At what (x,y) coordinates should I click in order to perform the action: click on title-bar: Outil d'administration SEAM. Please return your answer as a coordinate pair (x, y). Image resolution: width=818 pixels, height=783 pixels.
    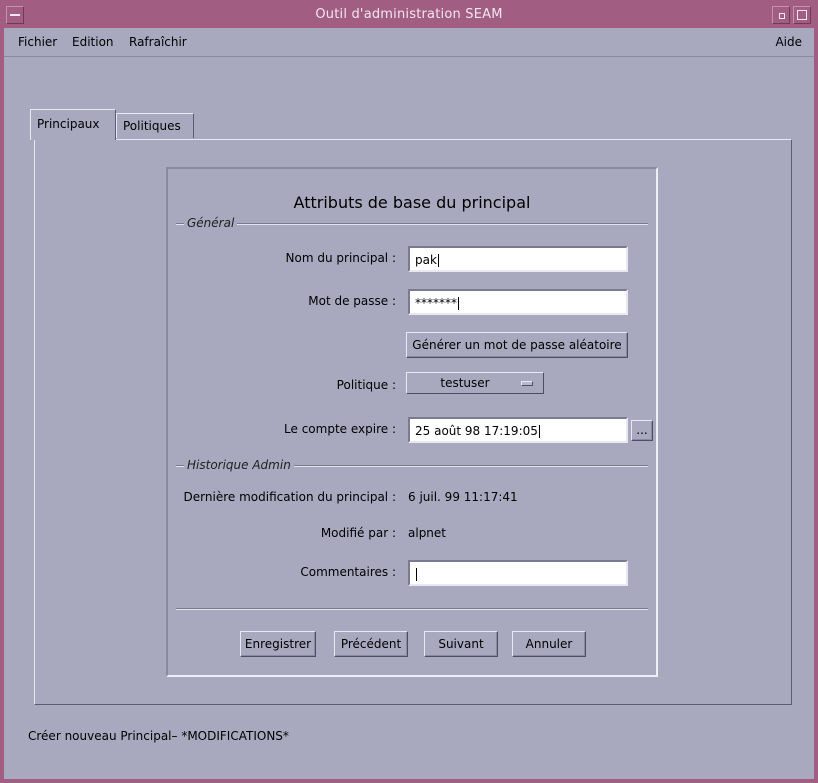
    Looking at the image, I should click on (409, 16).